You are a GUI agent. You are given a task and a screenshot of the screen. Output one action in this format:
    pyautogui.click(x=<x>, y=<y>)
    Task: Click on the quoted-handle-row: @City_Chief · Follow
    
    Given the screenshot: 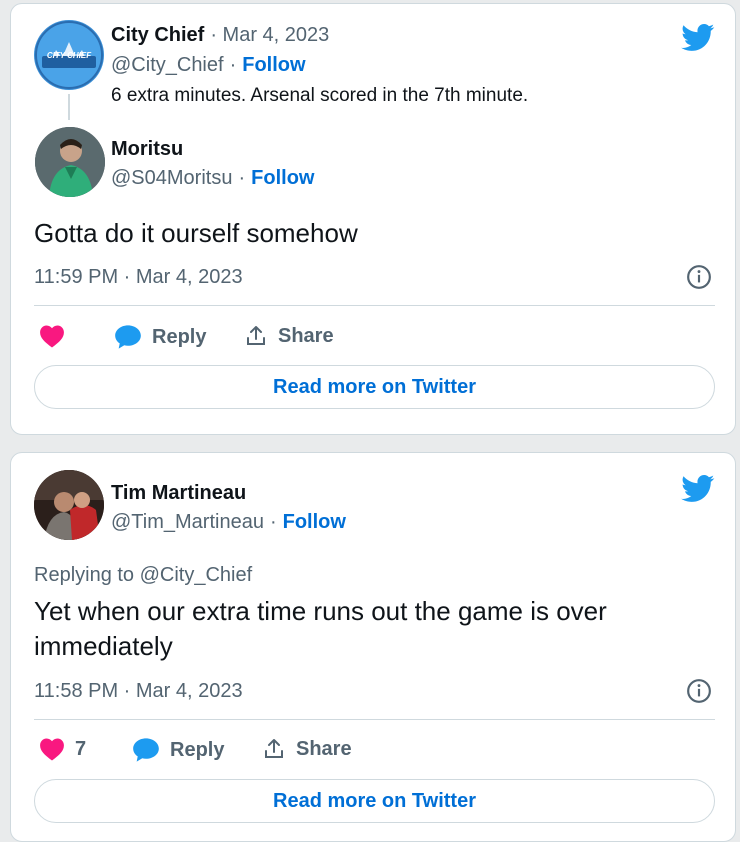 What is the action you would take?
    pyautogui.click(x=208, y=65)
    